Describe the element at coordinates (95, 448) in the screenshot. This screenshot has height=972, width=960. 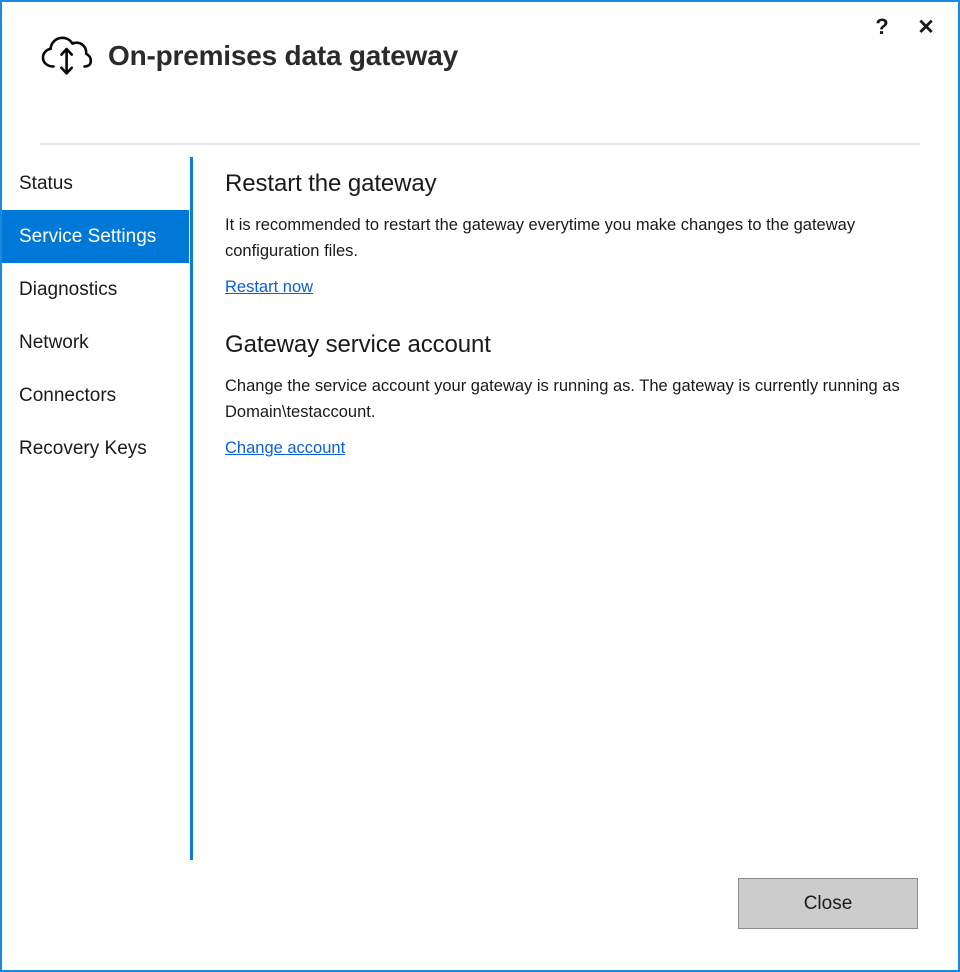
I see `sidebar-item-recovery-keys: Recovery Keys` at that location.